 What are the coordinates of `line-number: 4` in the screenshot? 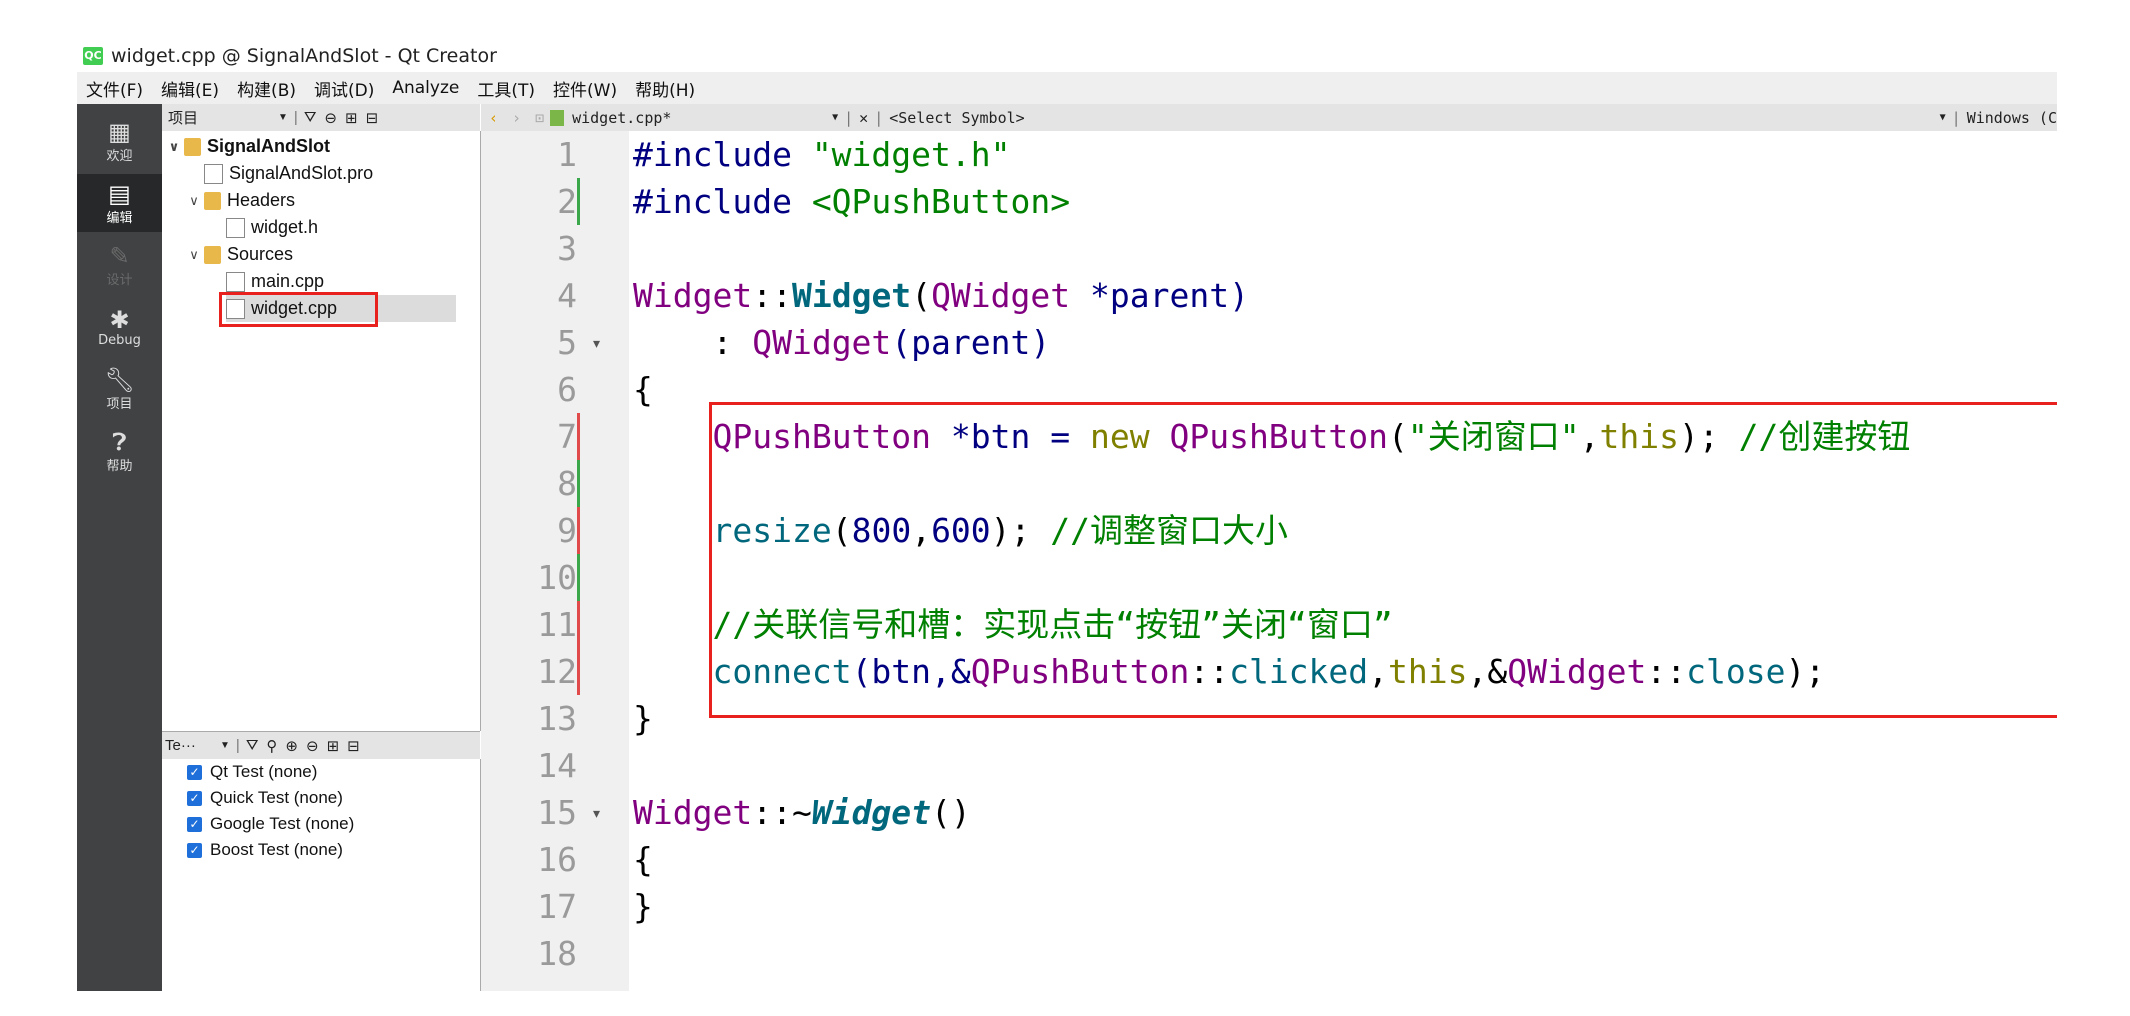 It's located at (567, 295).